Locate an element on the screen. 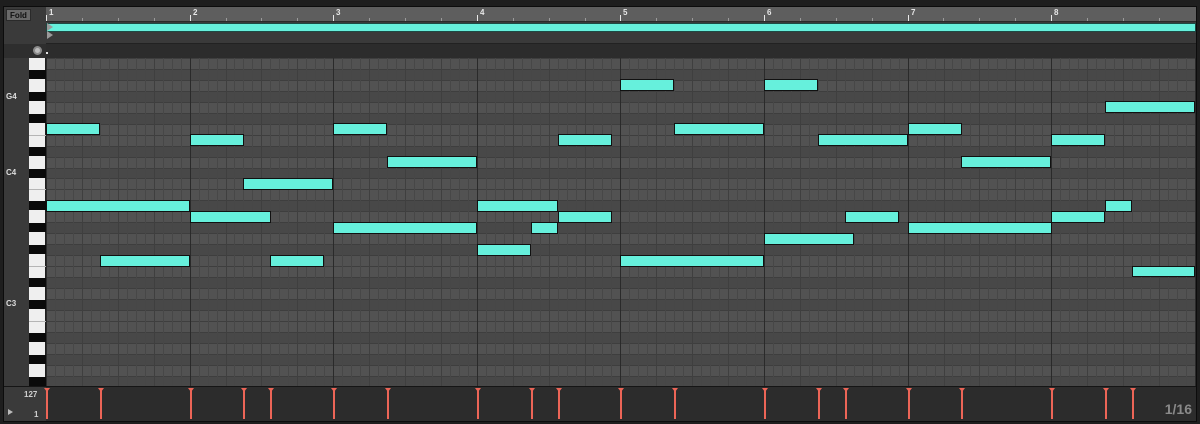 This screenshot has width=1200, height=424. marker-strip is located at coordinates (621, 50).